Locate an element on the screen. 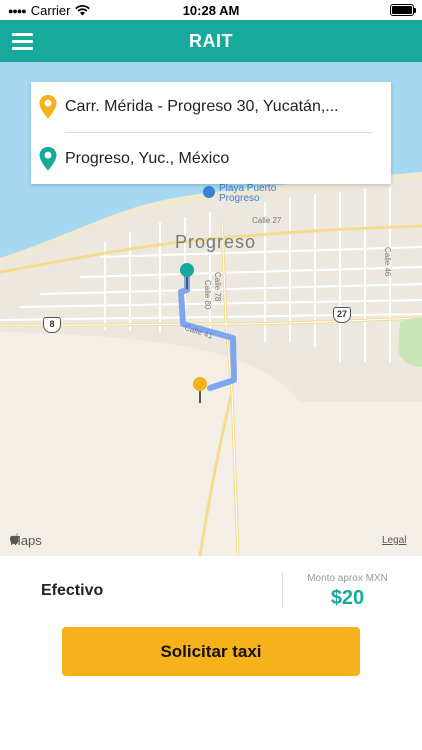  street-label-27: Calle 27 is located at coordinates (267, 220).